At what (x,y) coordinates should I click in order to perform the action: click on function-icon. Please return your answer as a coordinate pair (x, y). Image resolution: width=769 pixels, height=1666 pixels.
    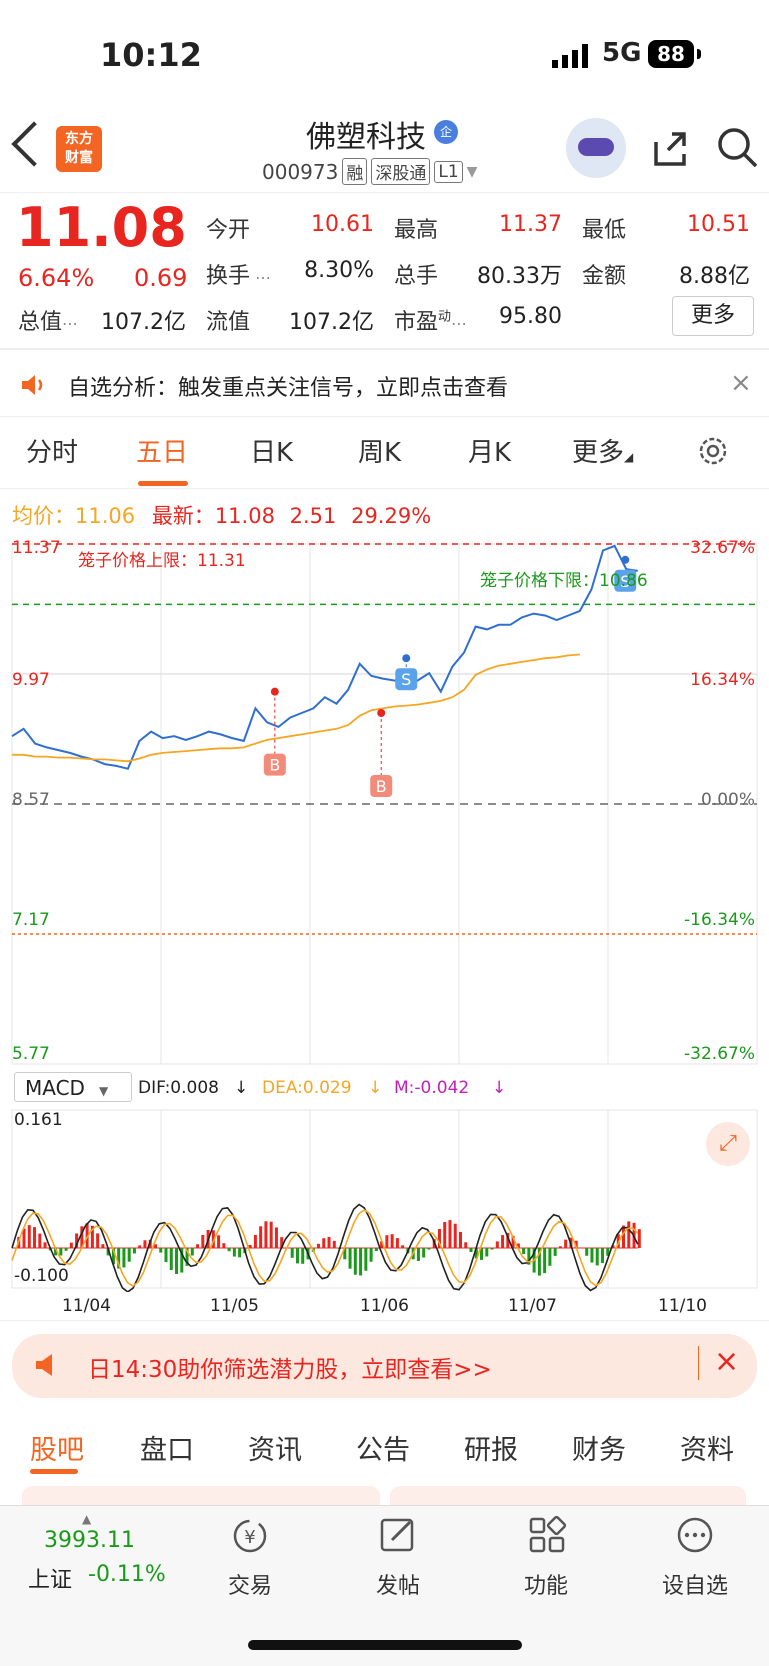
    Looking at the image, I should click on (547, 1535).